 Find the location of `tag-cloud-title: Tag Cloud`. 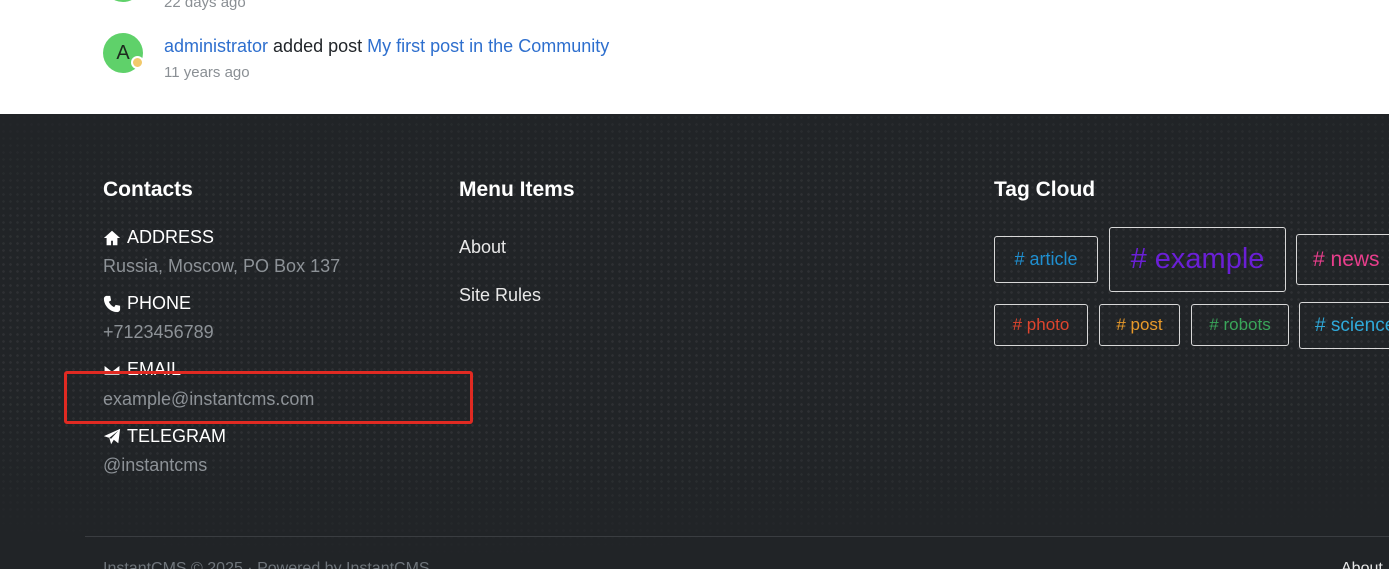

tag-cloud-title: Tag Cloud is located at coordinates (1045, 189).